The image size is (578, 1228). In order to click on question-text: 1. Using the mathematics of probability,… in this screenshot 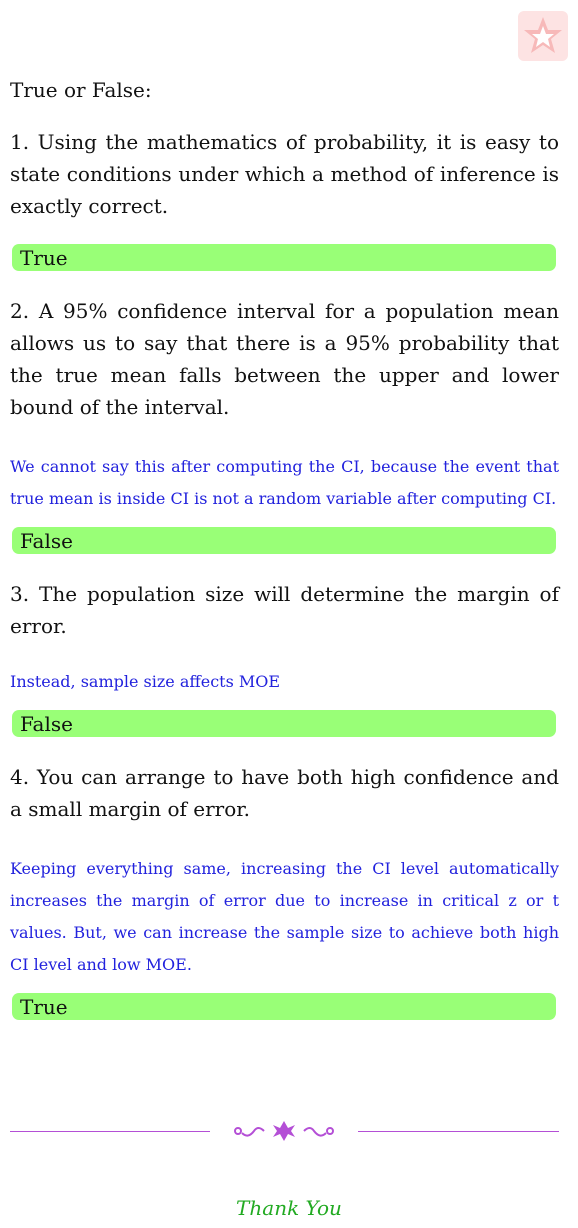, I will do `click(284, 174)`.